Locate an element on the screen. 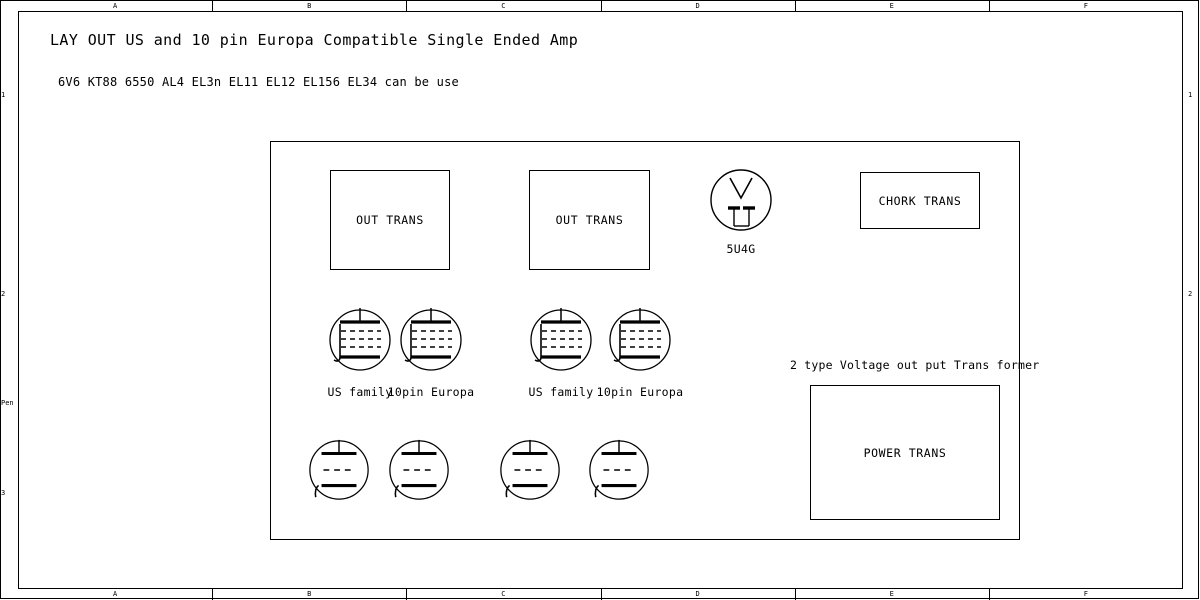 This screenshot has height=600, width=1200. socket-us-family-2-caption: US family is located at coordinates (561, 392).